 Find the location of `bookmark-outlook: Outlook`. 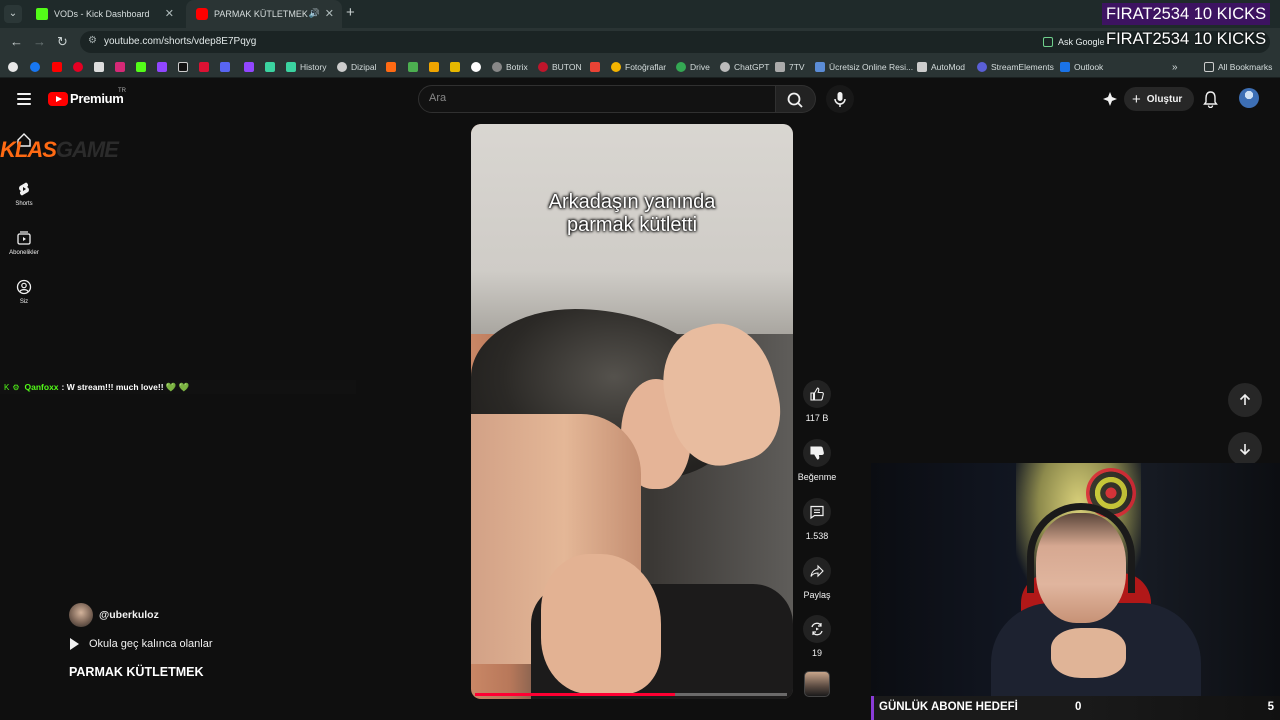

bookmark-outlook: Outlook is located at coordinates (1081, 67).